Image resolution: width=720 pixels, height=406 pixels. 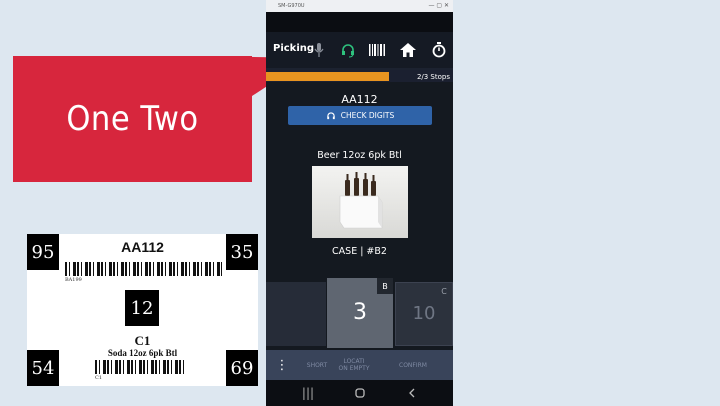 What do you see at coordinates (143, 269) in the screenshot?
I see `top-barcode` at bounding box center [143, 269].